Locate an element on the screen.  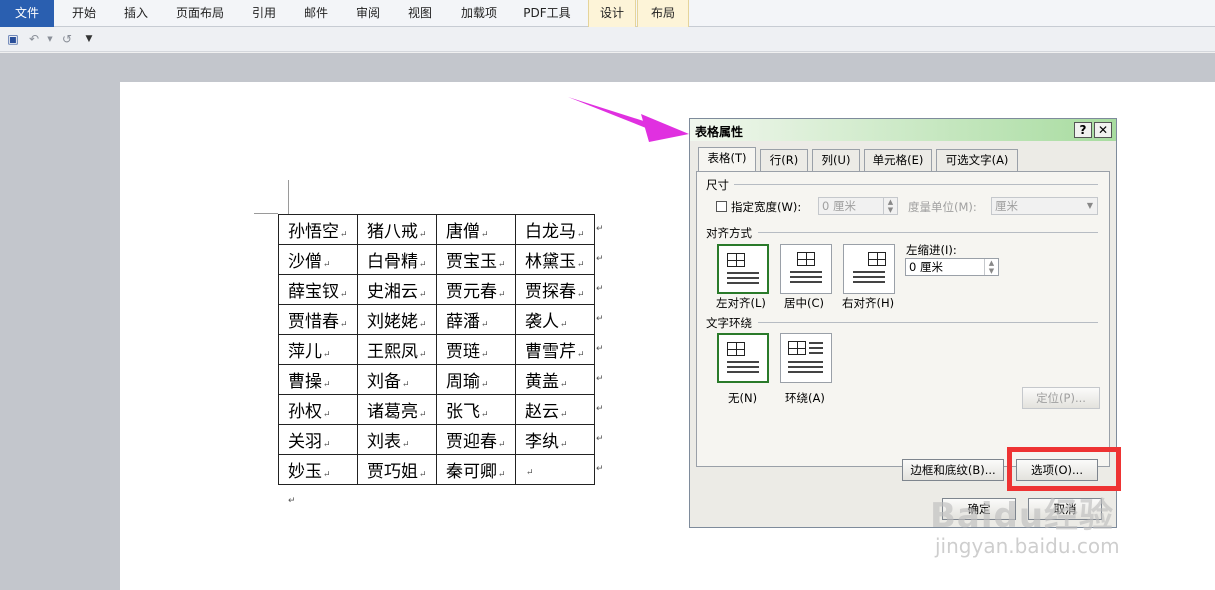
table-cell: 白骨精↵ is located at coordinates (397, 259).